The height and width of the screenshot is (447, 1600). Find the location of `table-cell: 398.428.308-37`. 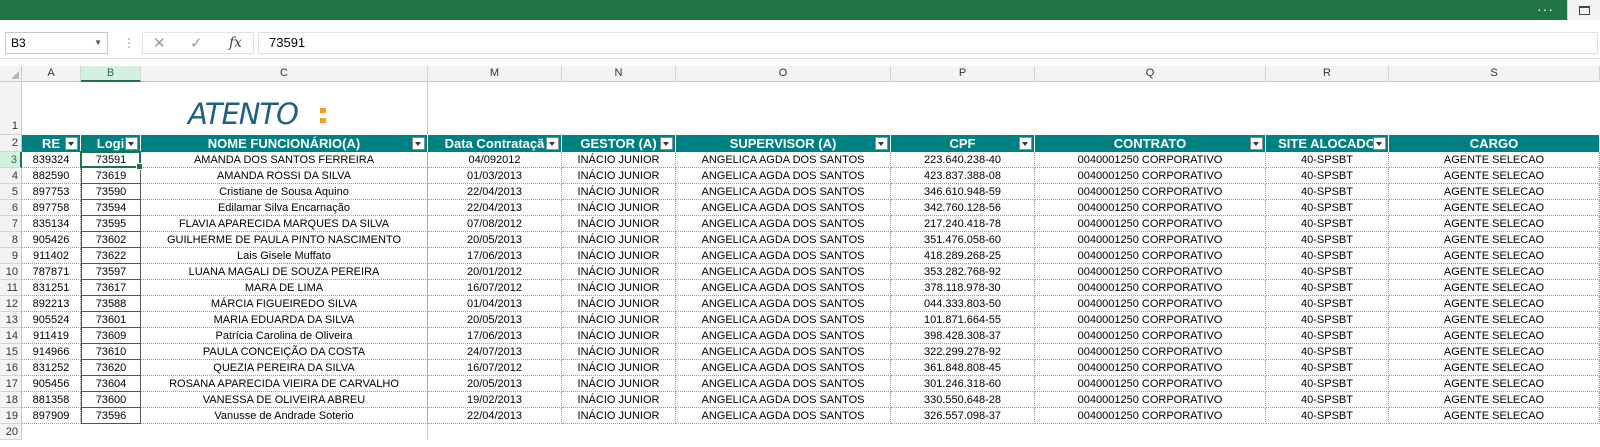

table-cell: 398.428.308-37 is located at coordinates (963, 336).